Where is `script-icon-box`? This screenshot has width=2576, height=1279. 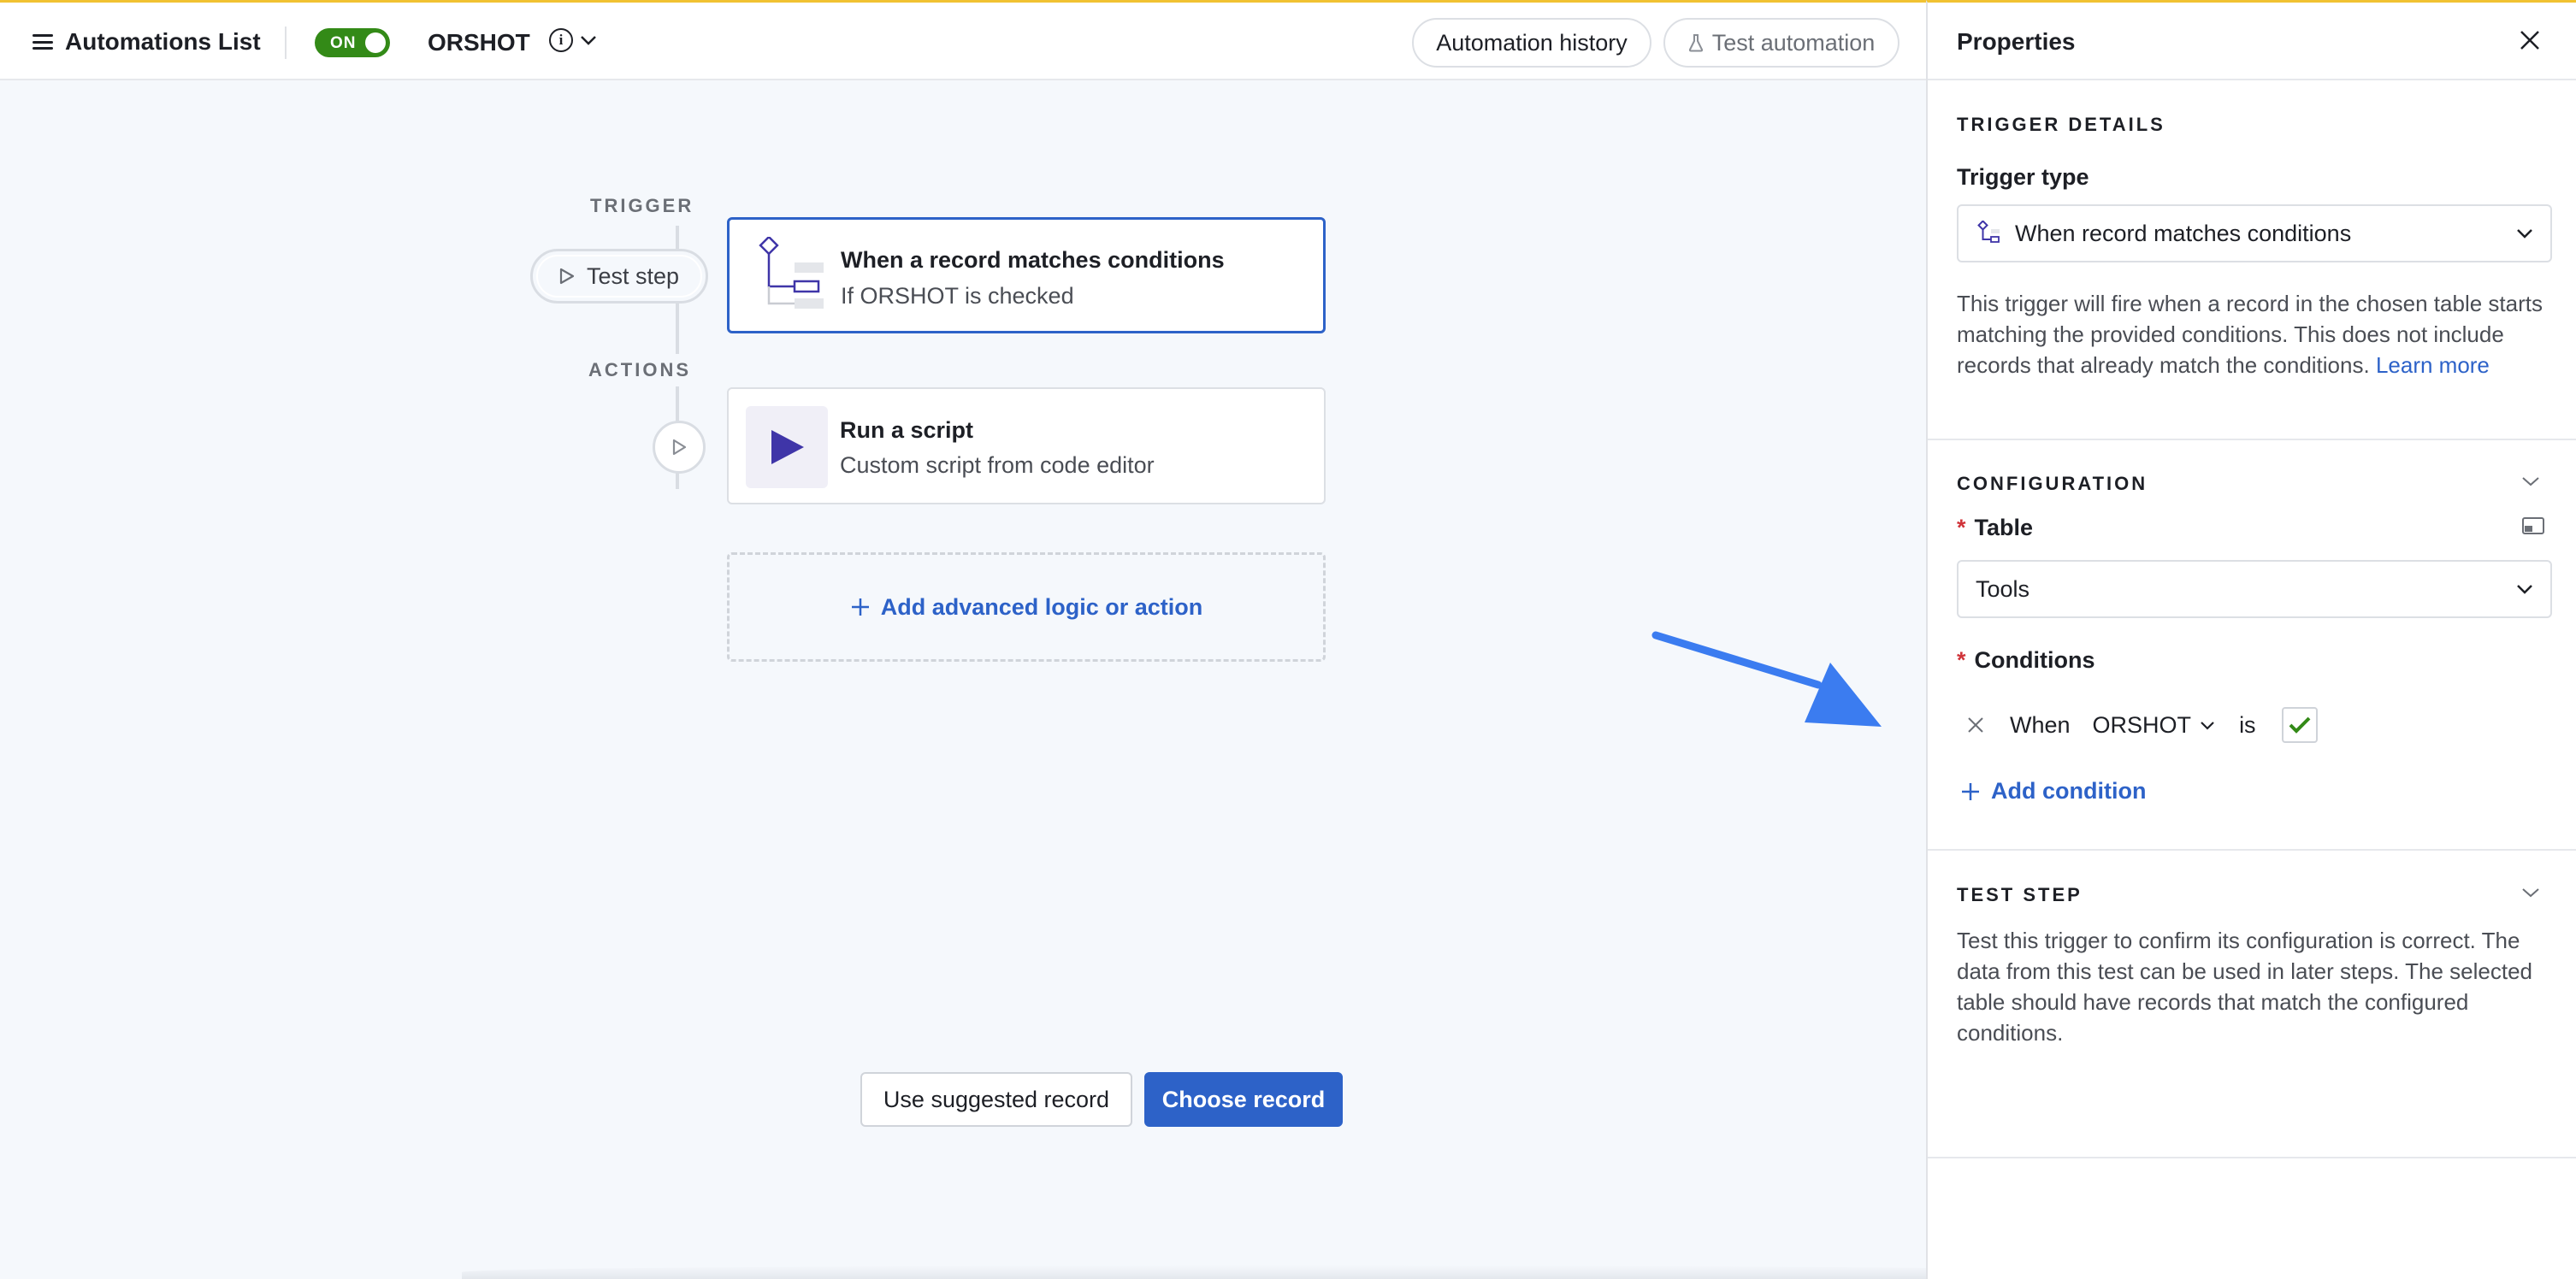 script-icon-box is located at coordinates (787, 447).